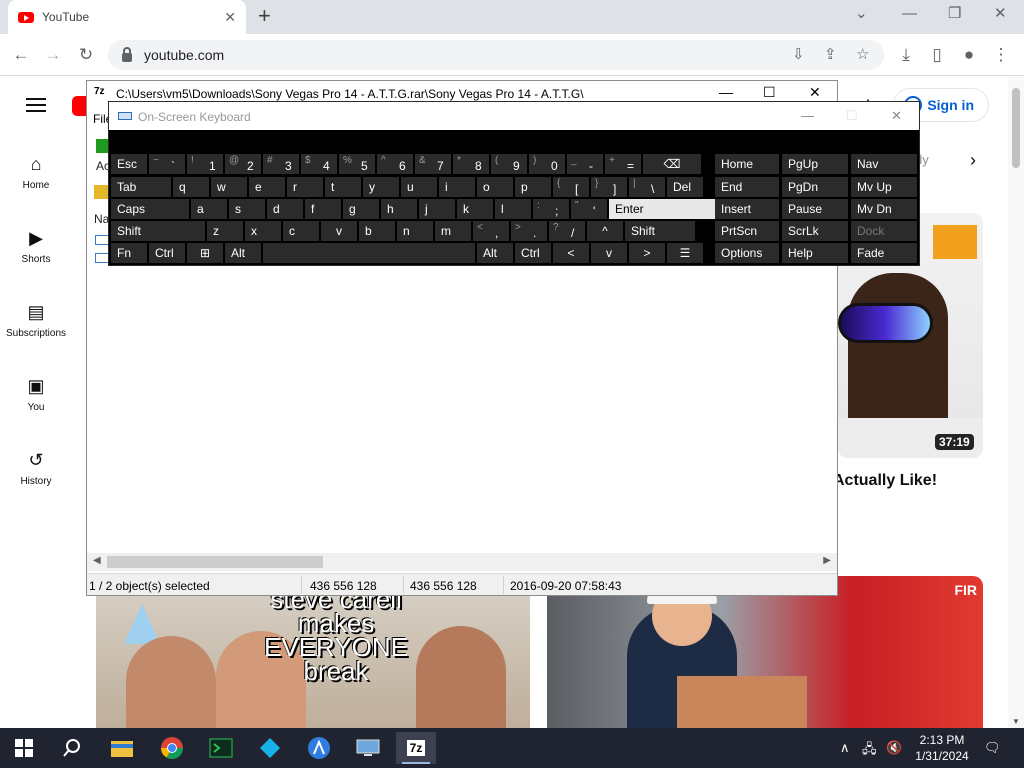  What do you see at coordinates (533, 187) in the screenshot?
I see `osk-key: p` at bounding box center [533, 187].